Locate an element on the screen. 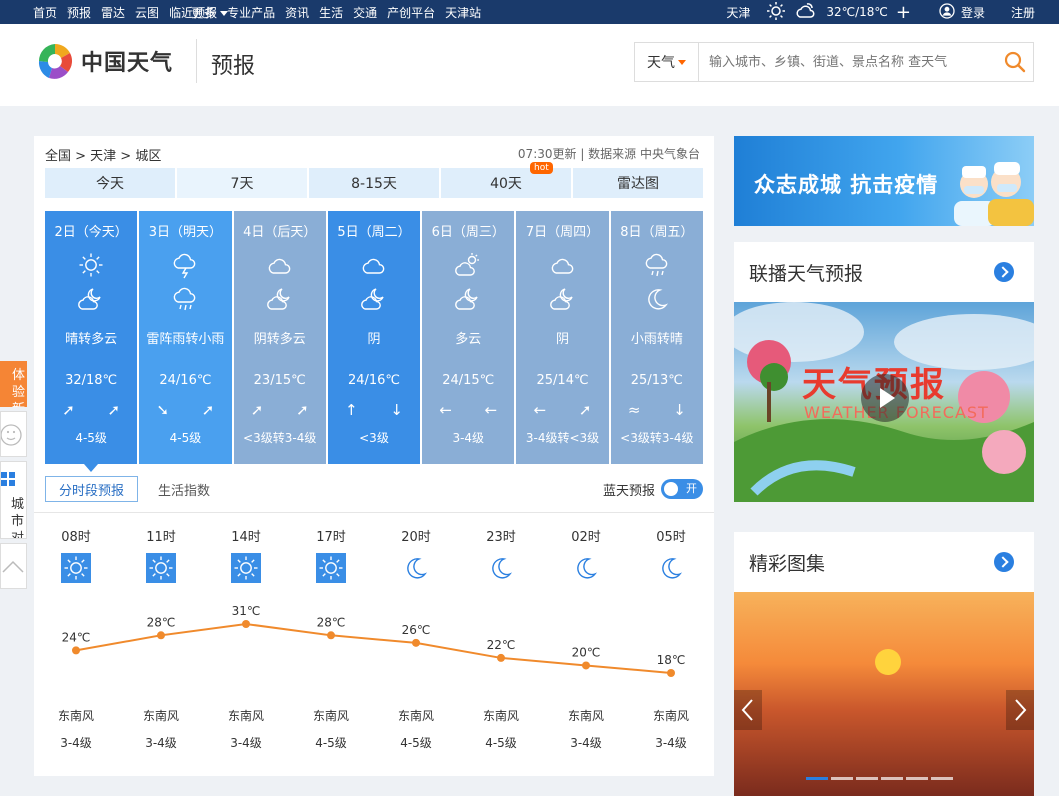  day-date: 7日（周四） is located at coordinates (562, 232).